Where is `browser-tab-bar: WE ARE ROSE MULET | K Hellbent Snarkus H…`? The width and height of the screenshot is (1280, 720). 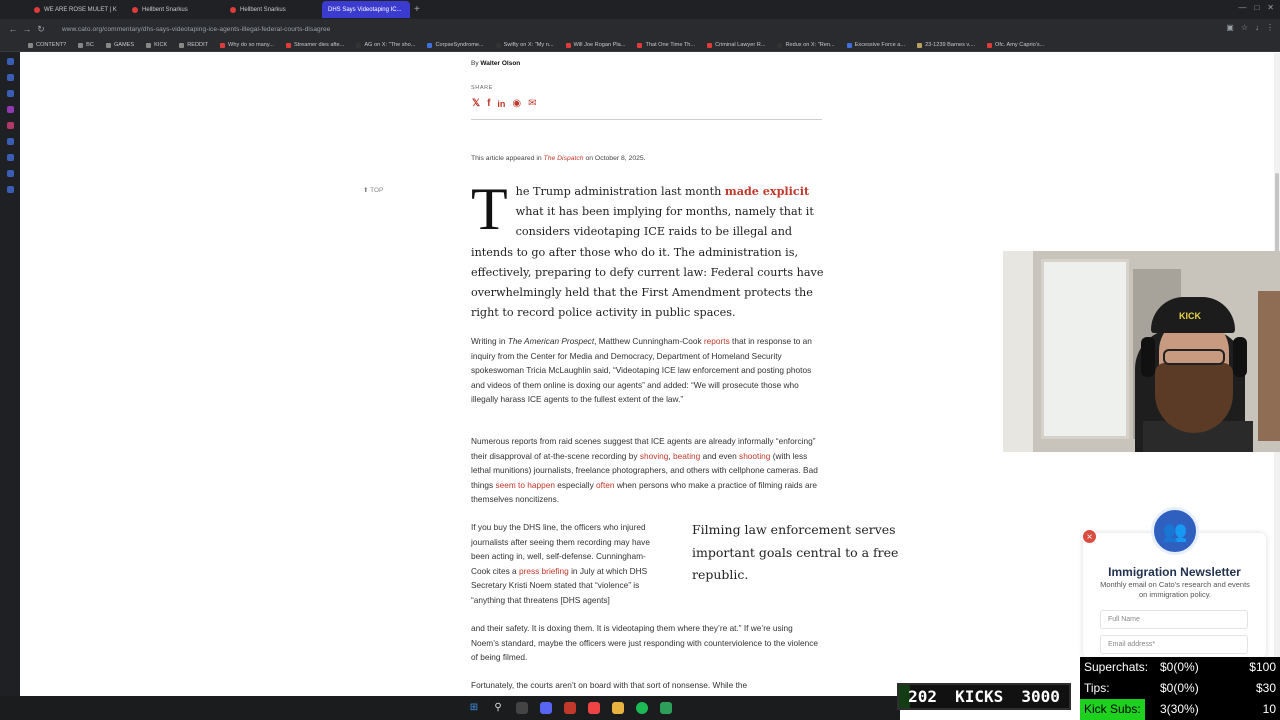
browser-tab-bar: WE ARE ROSE MULET | K Hellbent Snarkus H… is located at coordinates (640, 9).